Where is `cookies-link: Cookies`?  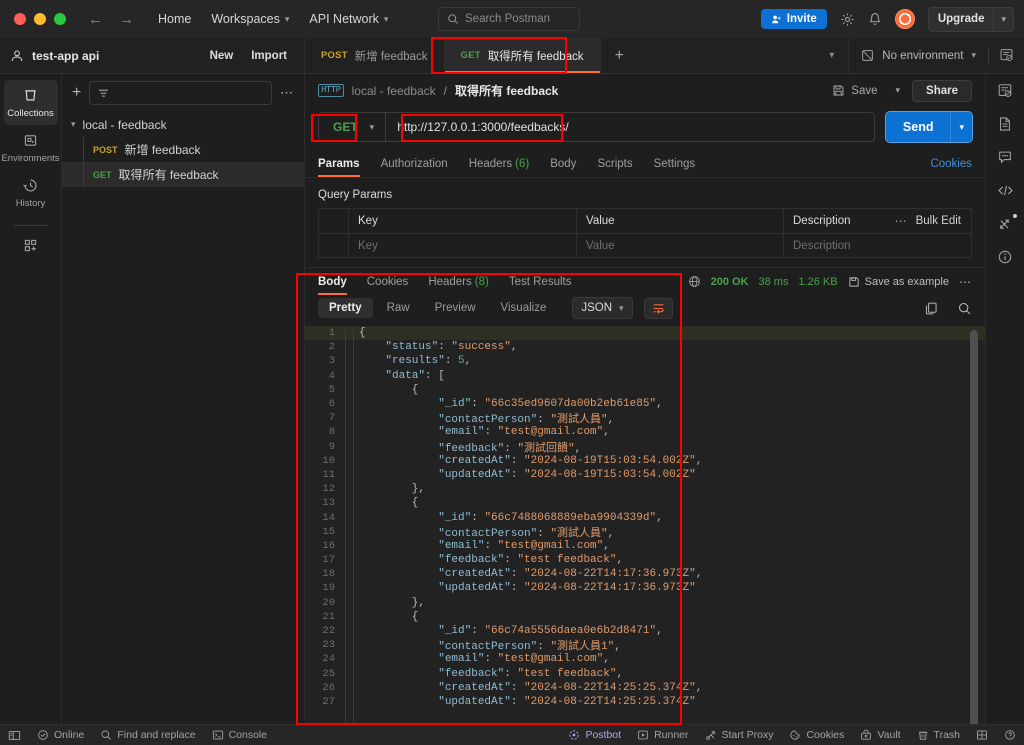
cookies-link: Cookies is located at coordinates (951, 164).